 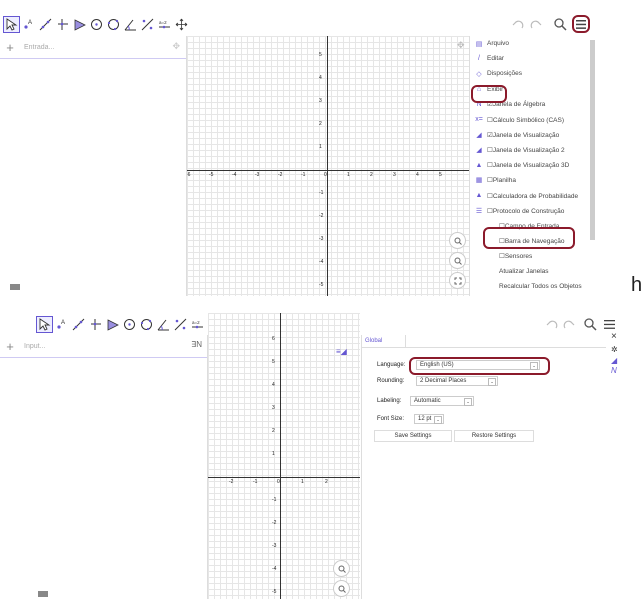 What do you see at coordinates (104, 467) in the screenshot?
I see `algebra-view: + Input... ∃N` at bounding box center [104, 467].